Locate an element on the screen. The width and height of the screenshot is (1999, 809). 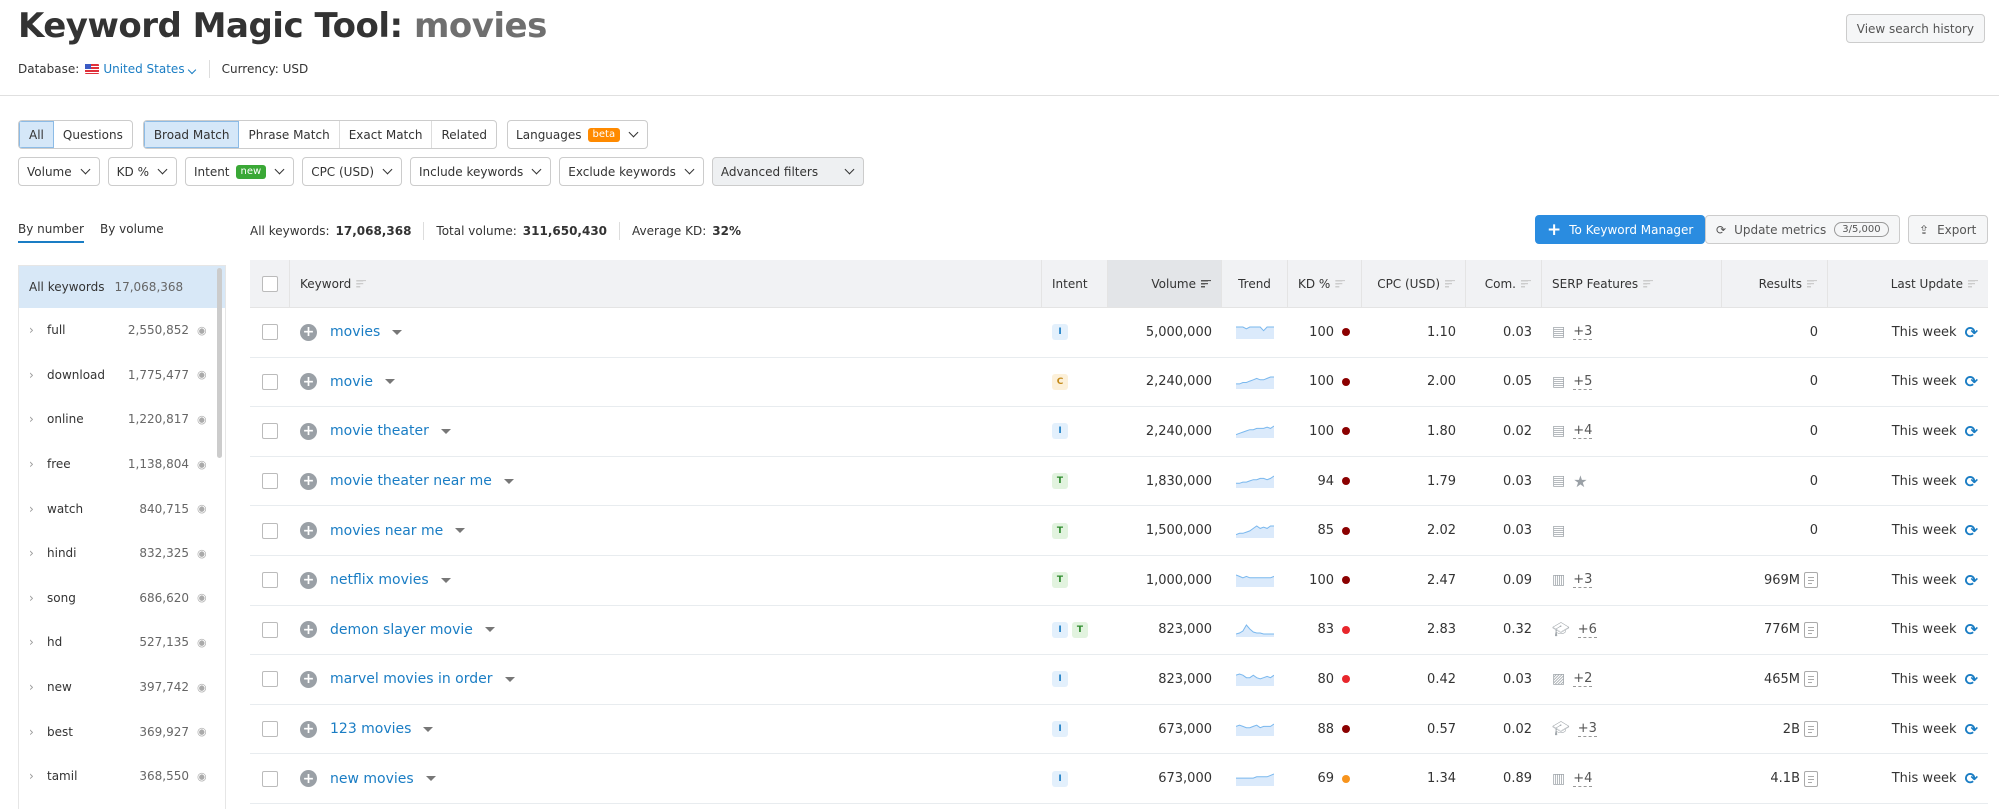
news-icon: ▥ is located at coordinates (1558, 580).